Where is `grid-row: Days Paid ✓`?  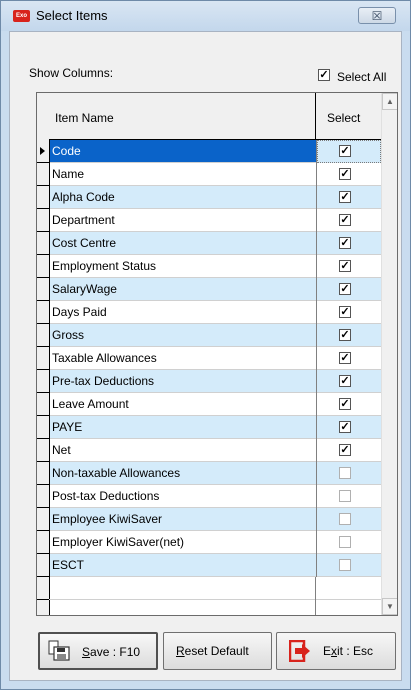
grid-row: Days Paid ✓ is located at coordinates (215, 312).